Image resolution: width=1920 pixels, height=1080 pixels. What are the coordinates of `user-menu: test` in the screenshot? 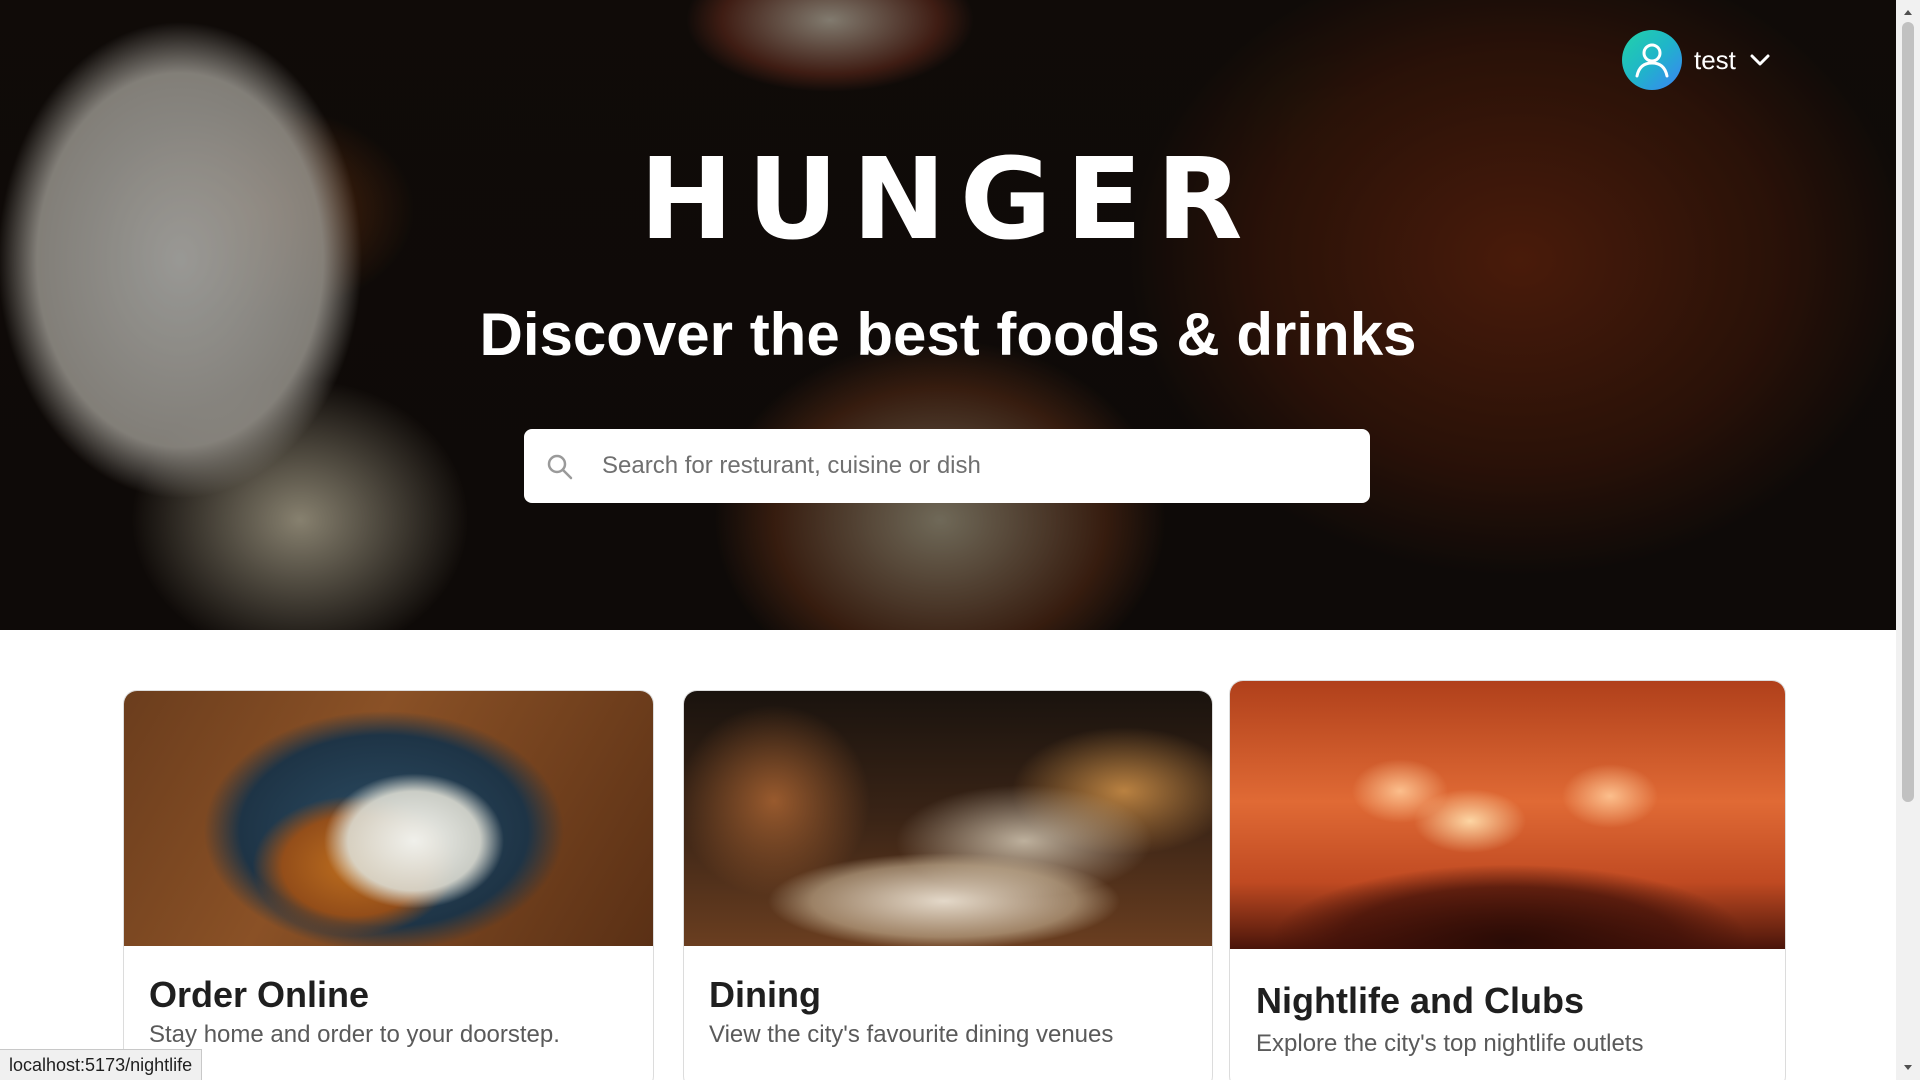 It's located at (1697, 60).